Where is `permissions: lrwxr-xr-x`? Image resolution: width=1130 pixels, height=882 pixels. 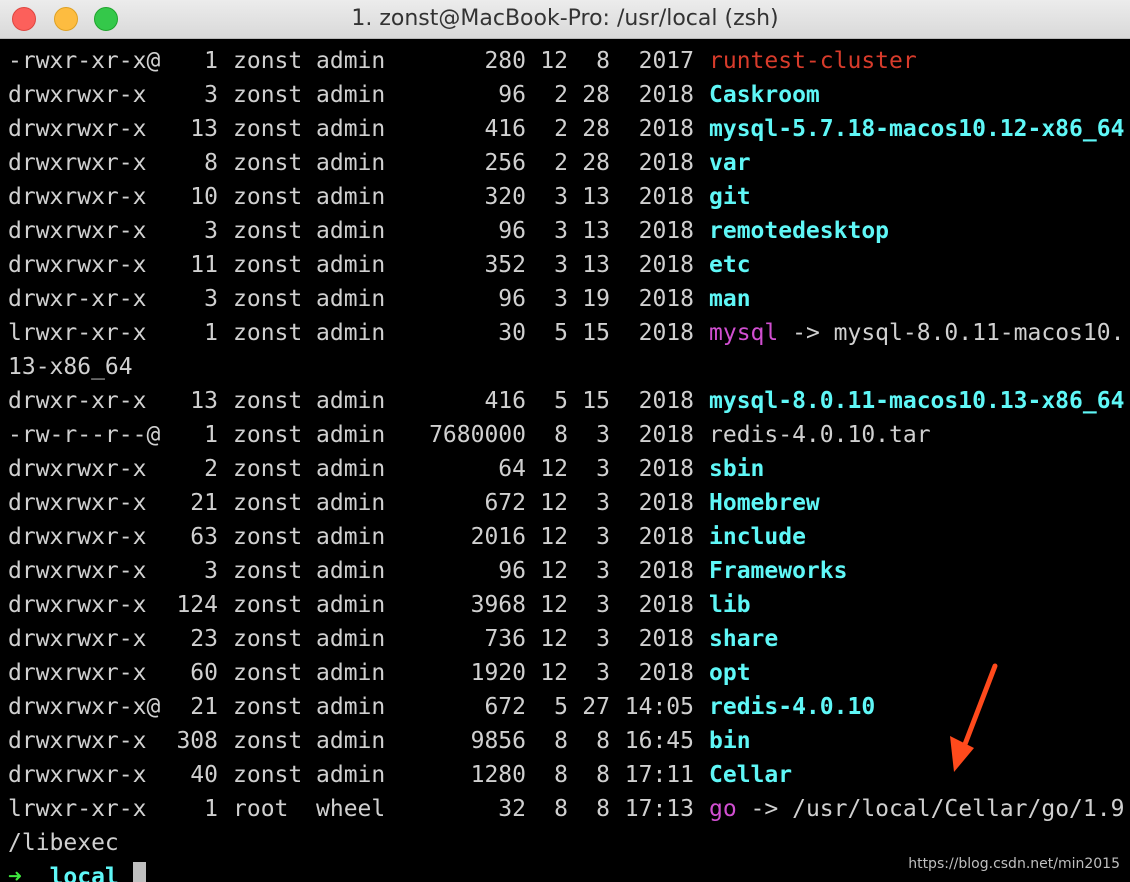 permissions: lrwxr-xr-x is located at coordinates (77, 809).